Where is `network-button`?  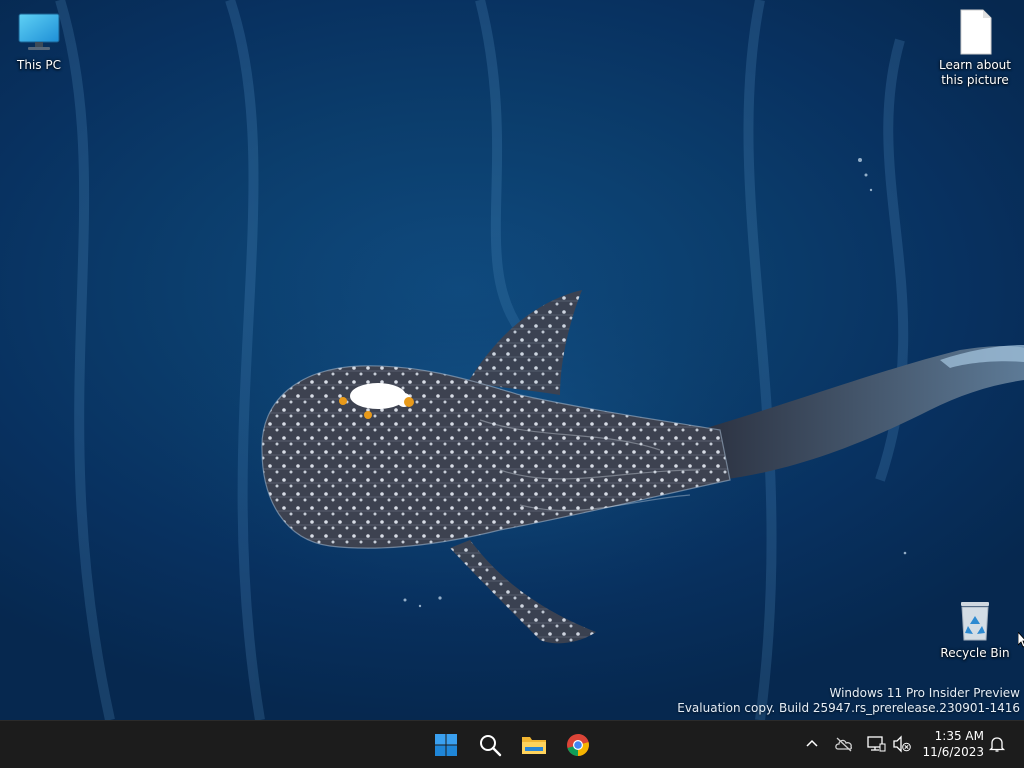
network-button is located at coordinates (876, 744).